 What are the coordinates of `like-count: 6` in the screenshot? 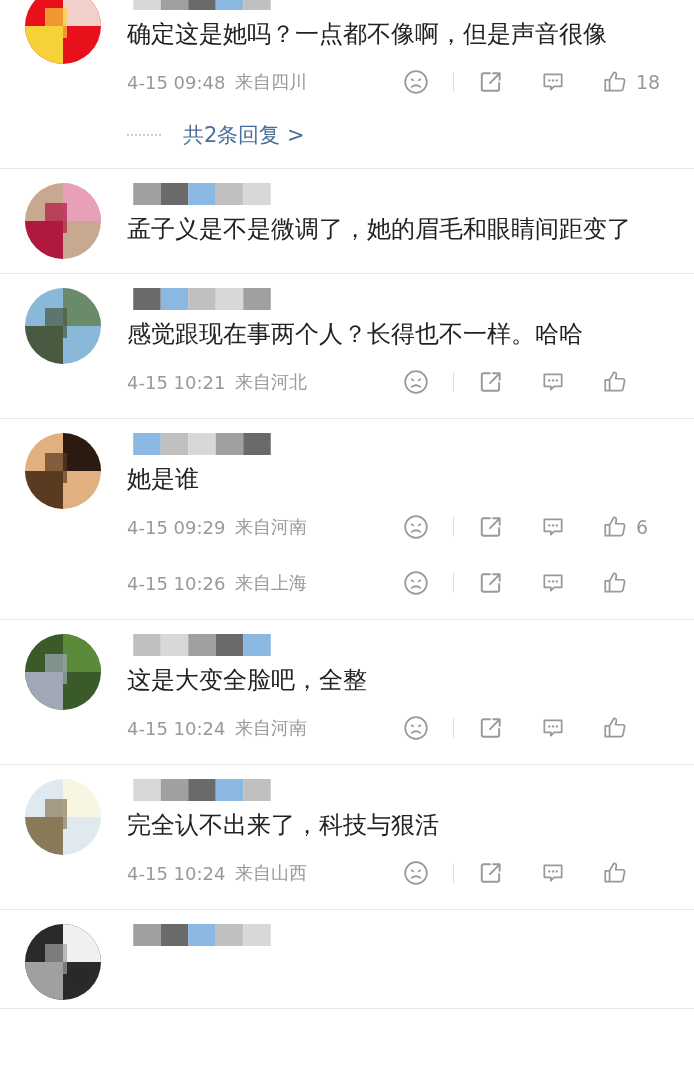 It's located at (642, 527).